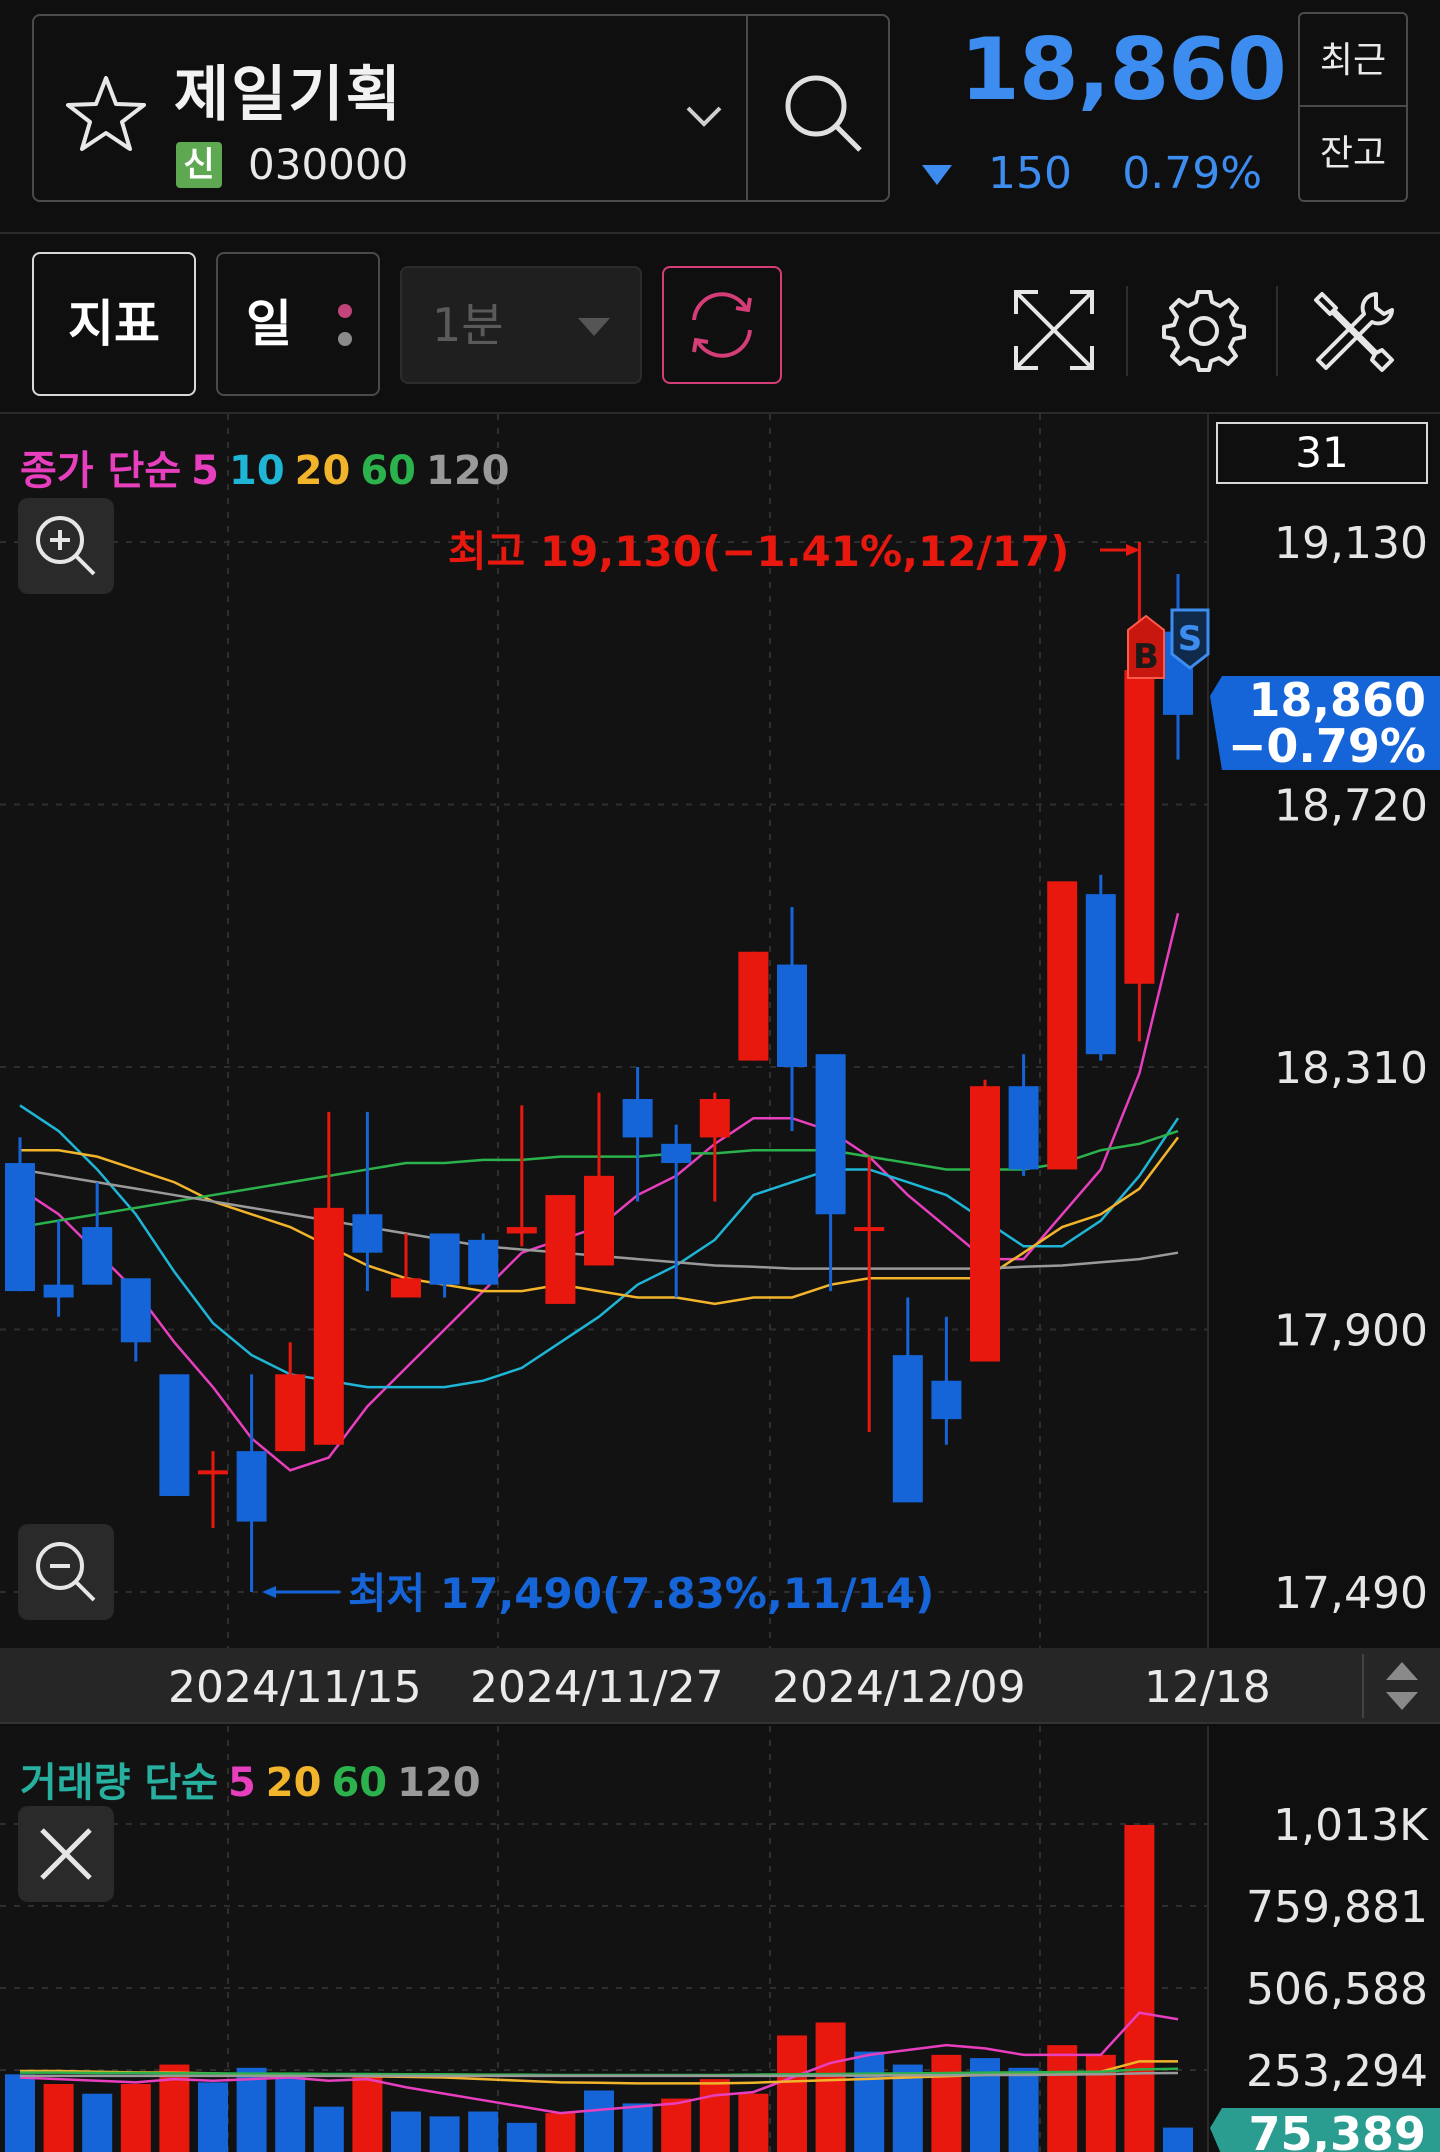  I want to click on chart-toolbar: 지표 일 1분, so click(720, 325).